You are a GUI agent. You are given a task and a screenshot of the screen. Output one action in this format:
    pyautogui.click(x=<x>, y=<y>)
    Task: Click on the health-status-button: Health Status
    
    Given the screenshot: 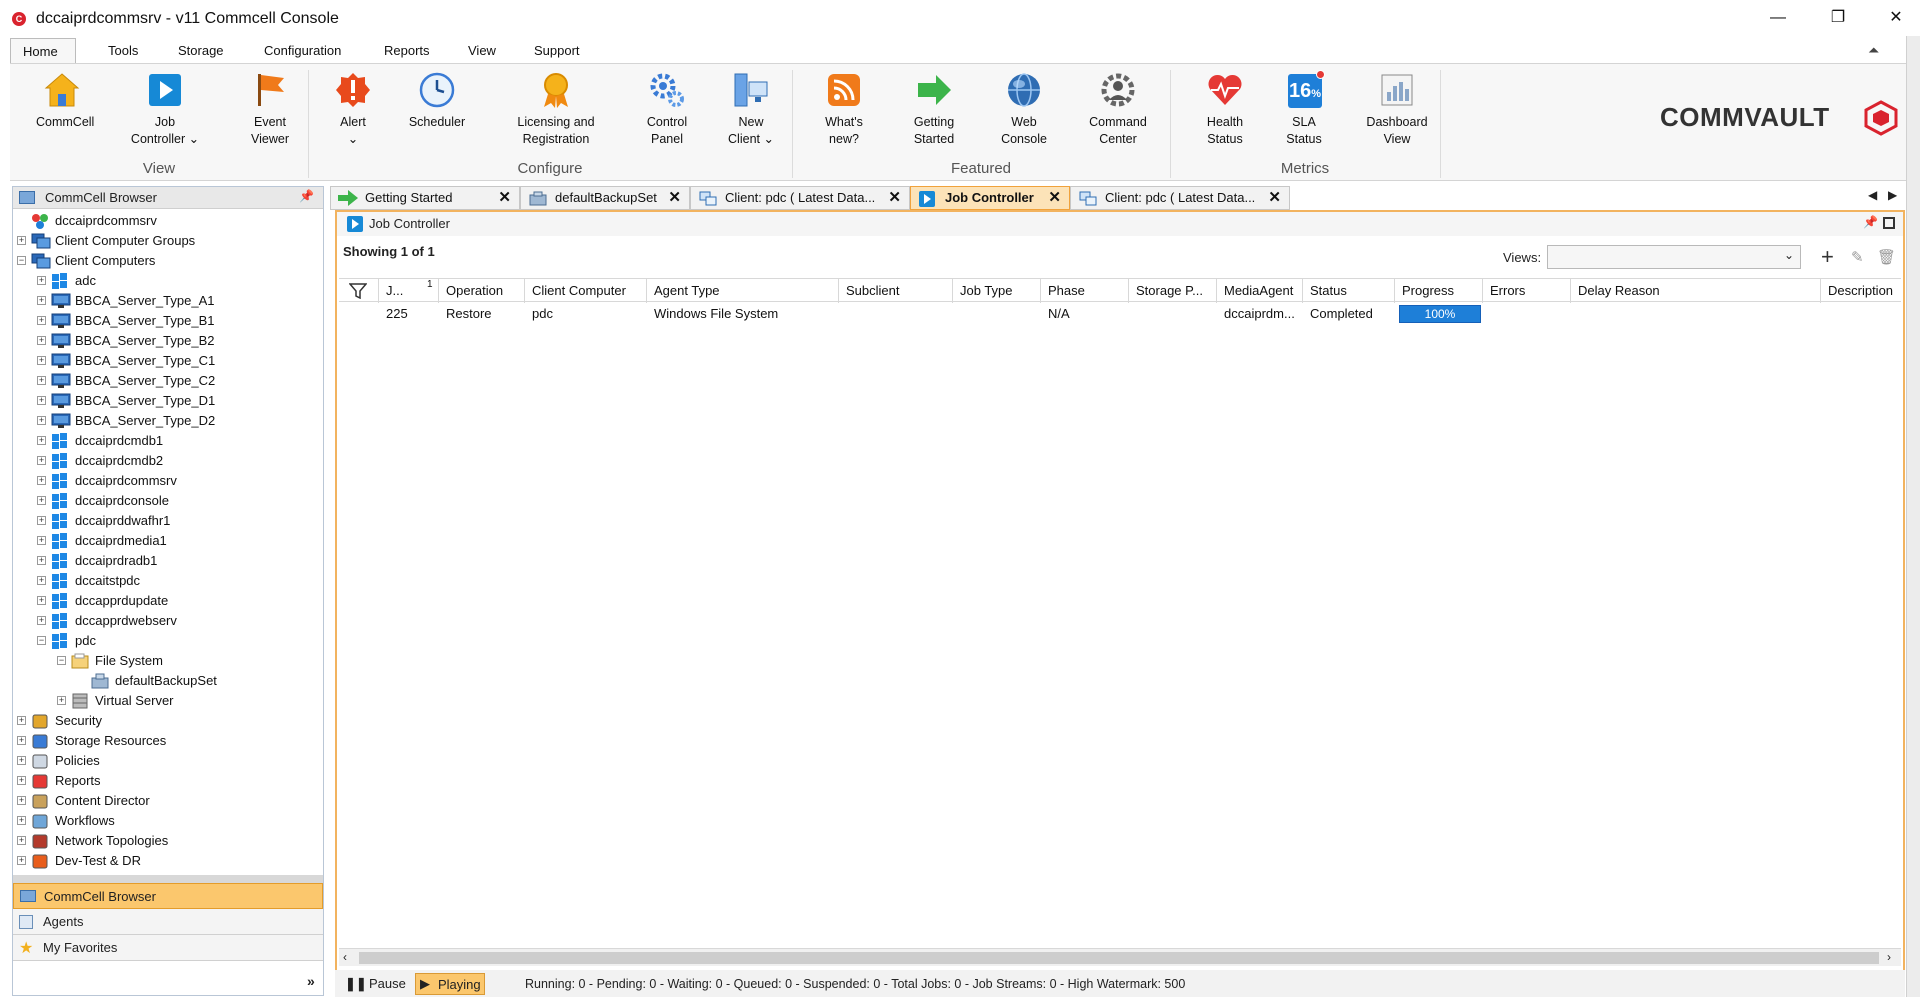 What is the action you would take?
    pyautogui.click(x=1225, y=109)
    